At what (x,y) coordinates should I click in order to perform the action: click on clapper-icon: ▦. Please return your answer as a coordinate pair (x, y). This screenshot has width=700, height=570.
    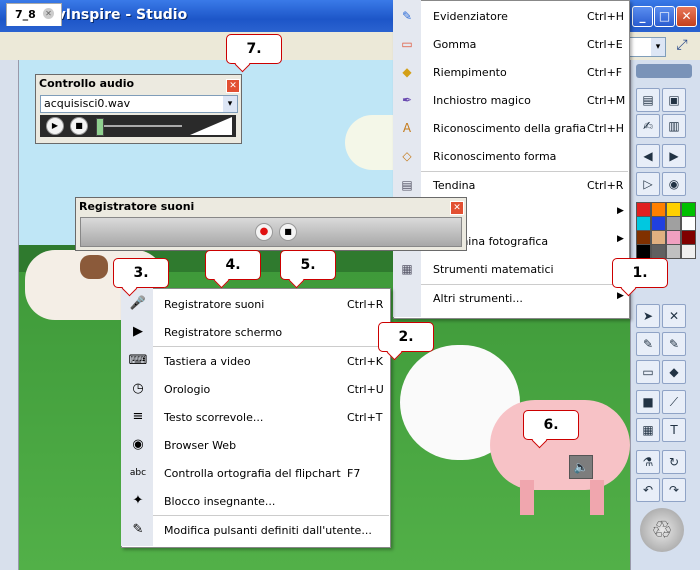
    Looking at the image, I should click on (648, 430).